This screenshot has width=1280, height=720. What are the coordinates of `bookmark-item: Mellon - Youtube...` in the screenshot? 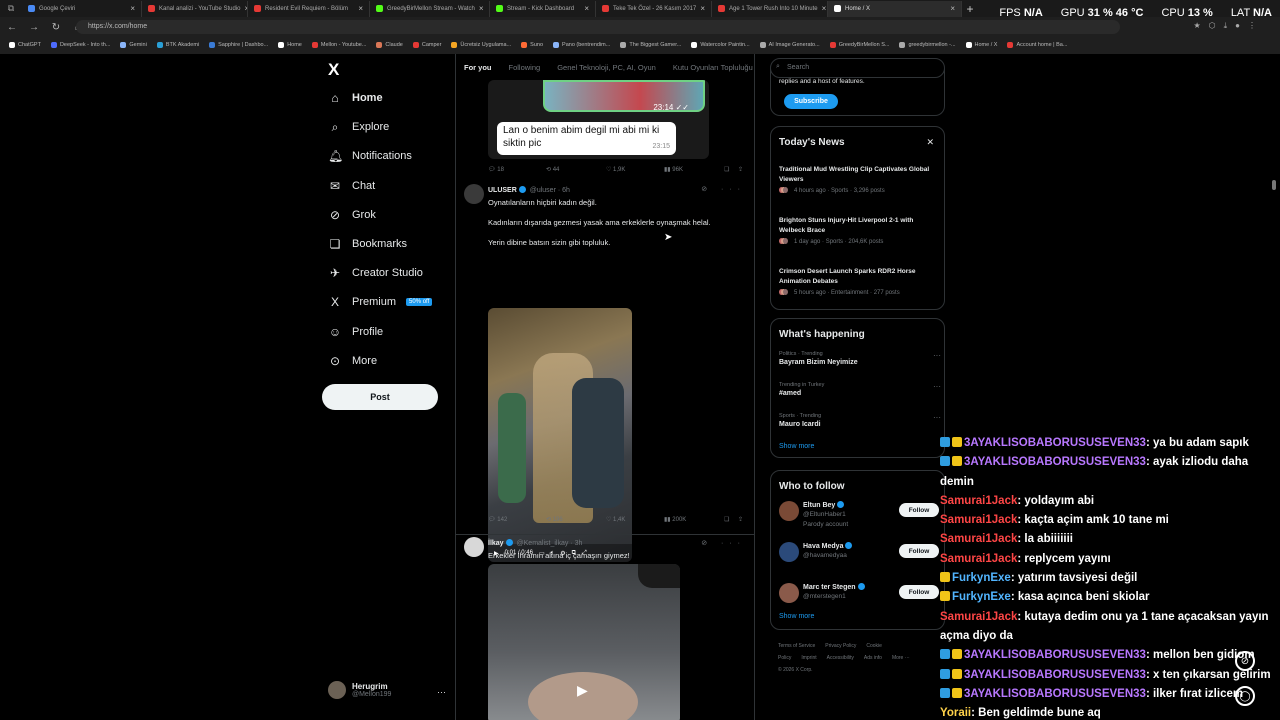 It's located at (339, 45).